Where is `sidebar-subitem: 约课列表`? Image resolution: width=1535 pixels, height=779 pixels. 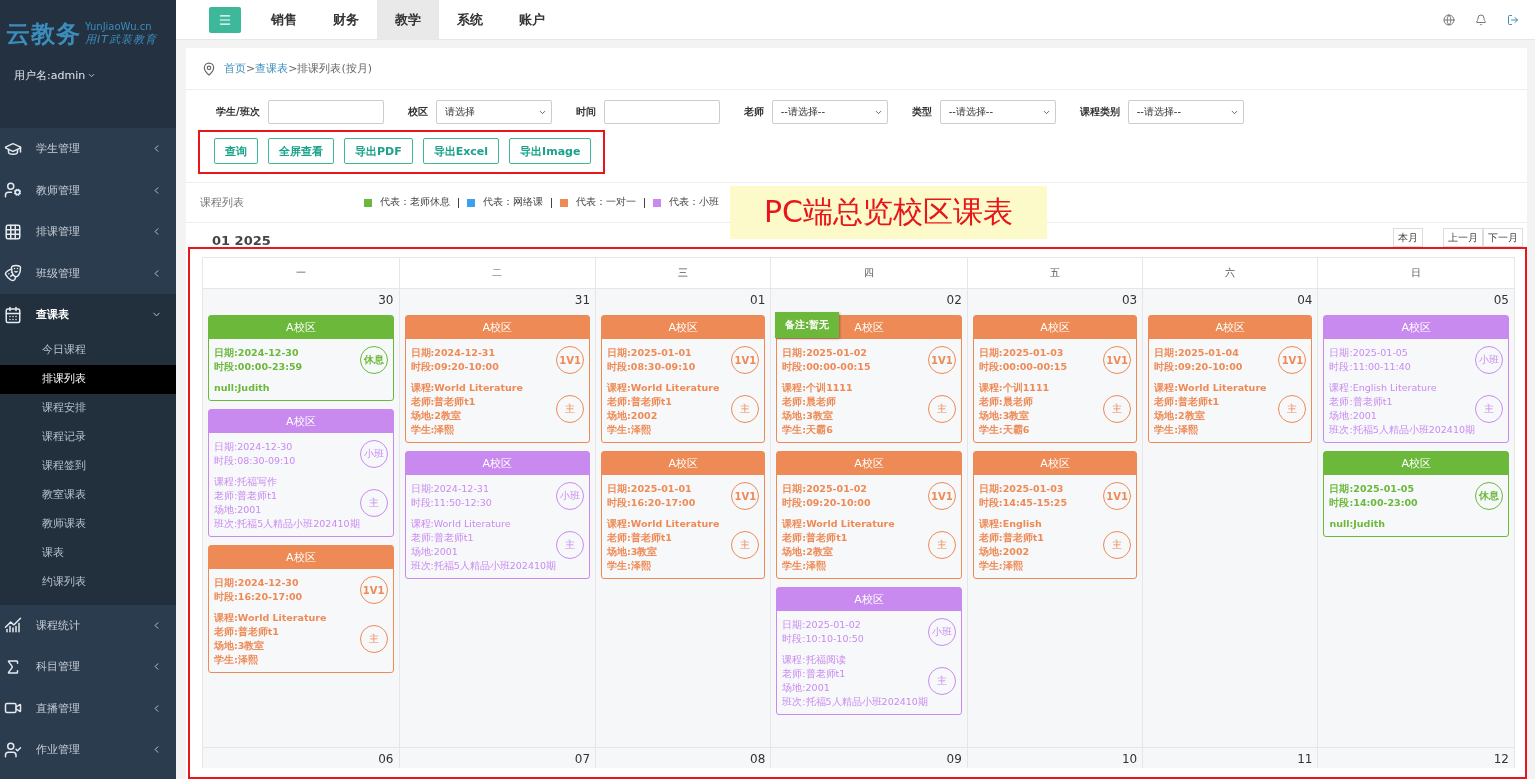 sidebar-subitem: 约课列表 is located at coordinates (88, 582).